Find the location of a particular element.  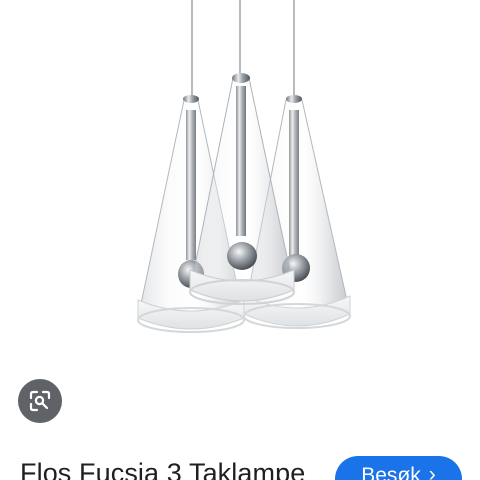

visit-button-label: Besøk is located at coordinates (391, 472).